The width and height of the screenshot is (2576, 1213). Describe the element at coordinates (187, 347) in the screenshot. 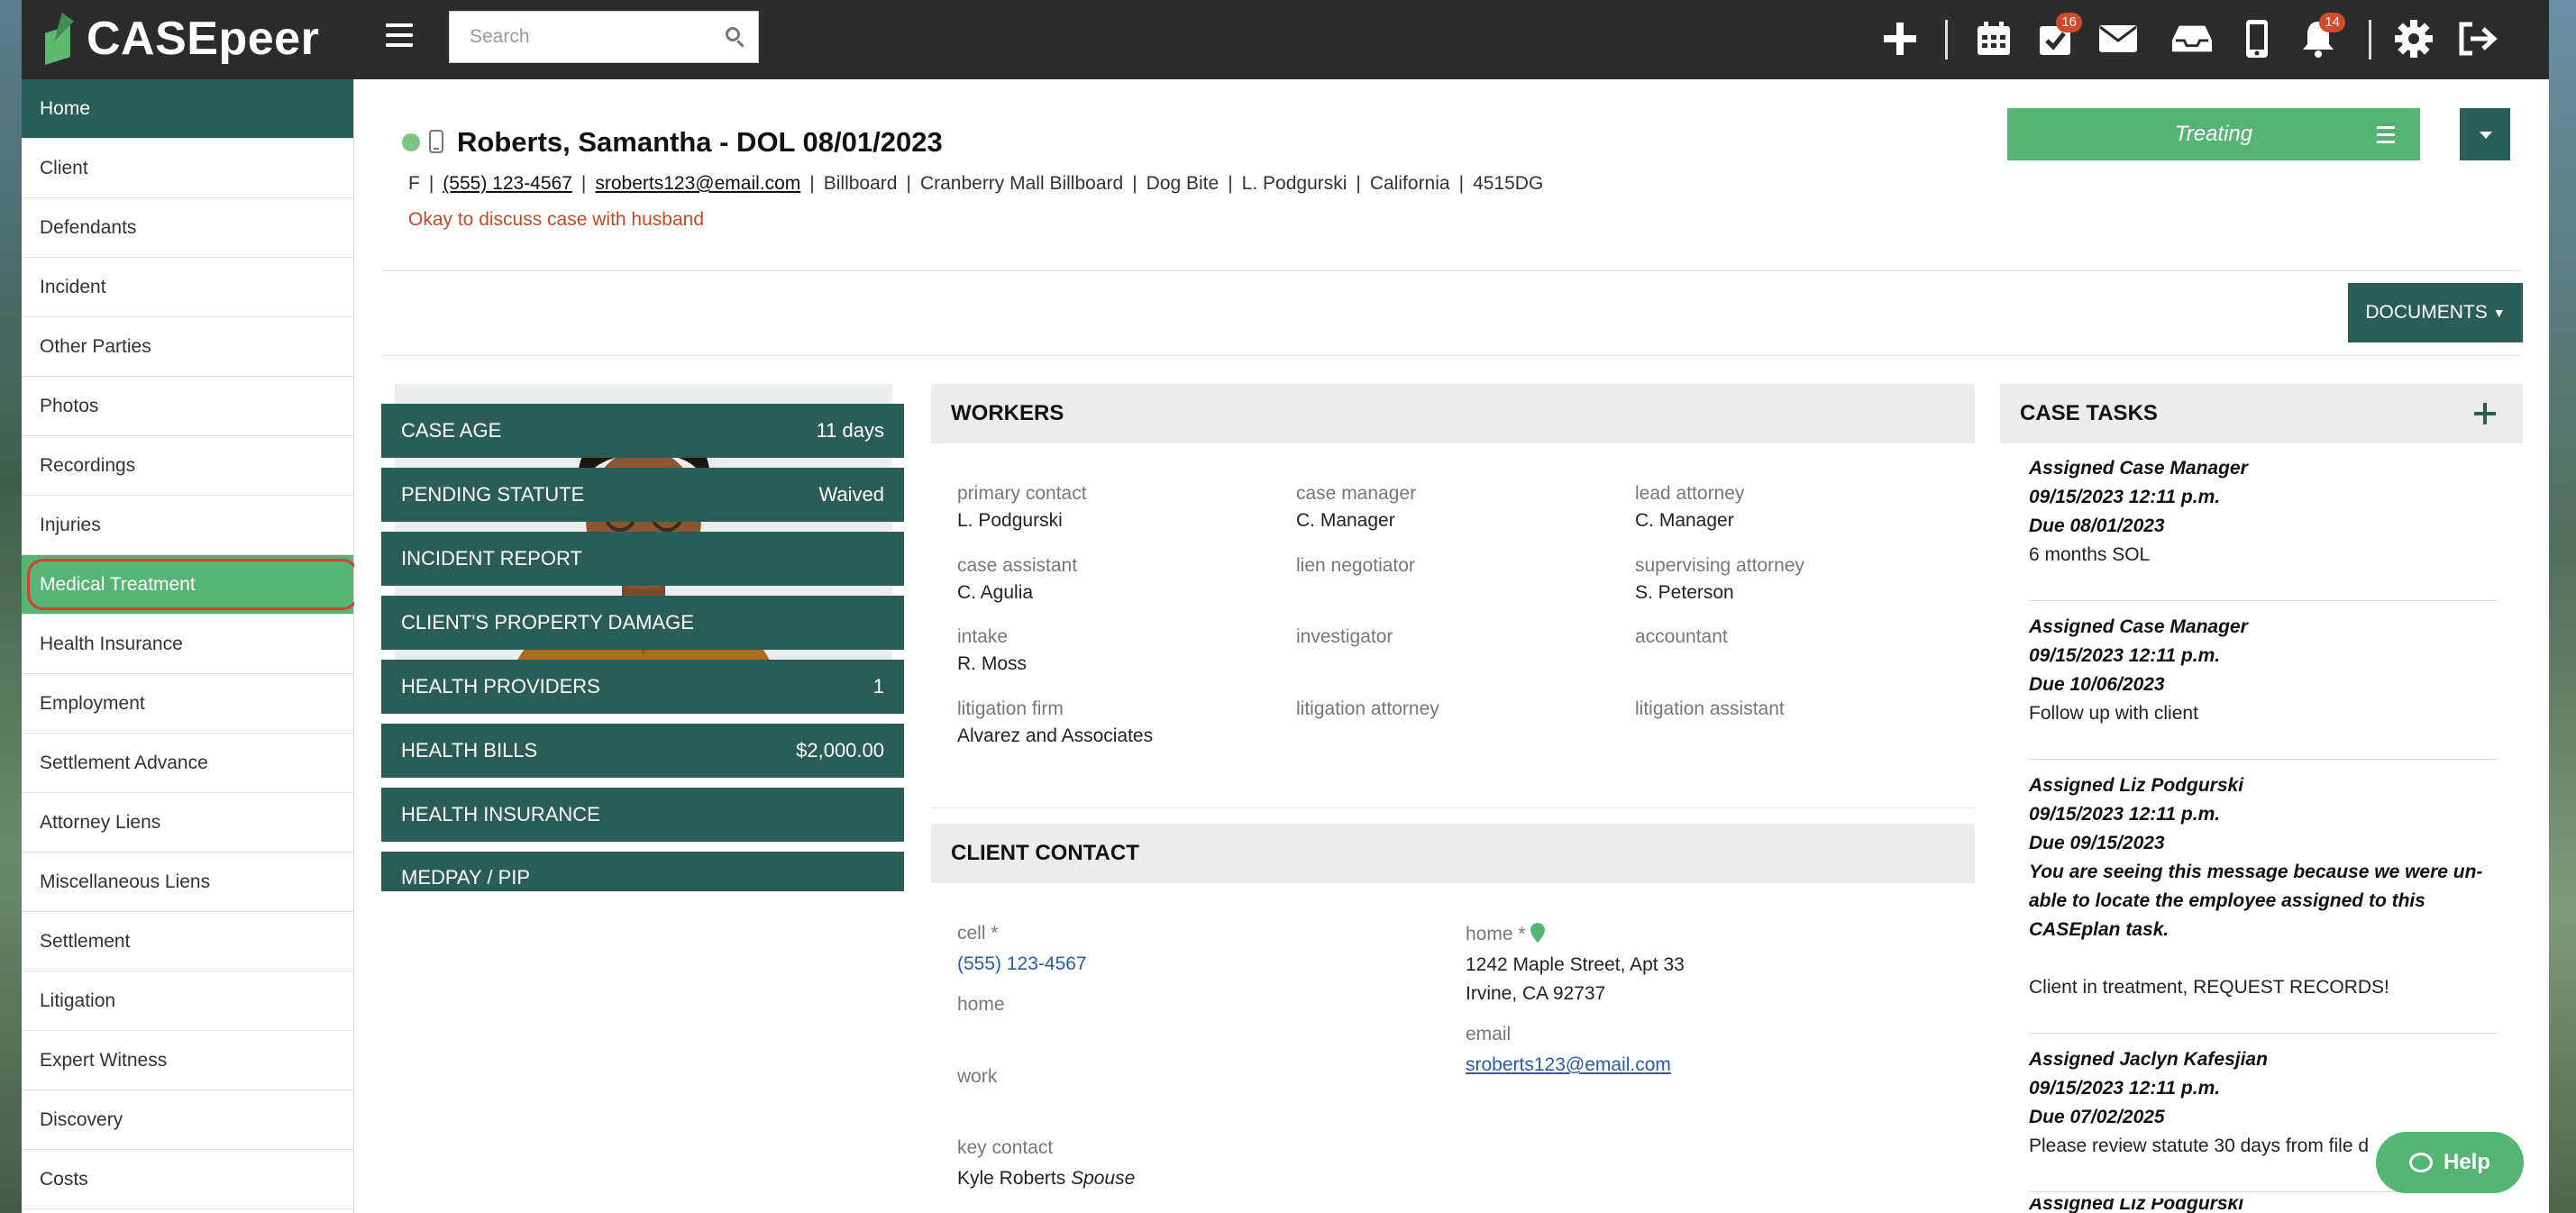

I see `sidebar-item-other-parties: Other Parties` at that location.